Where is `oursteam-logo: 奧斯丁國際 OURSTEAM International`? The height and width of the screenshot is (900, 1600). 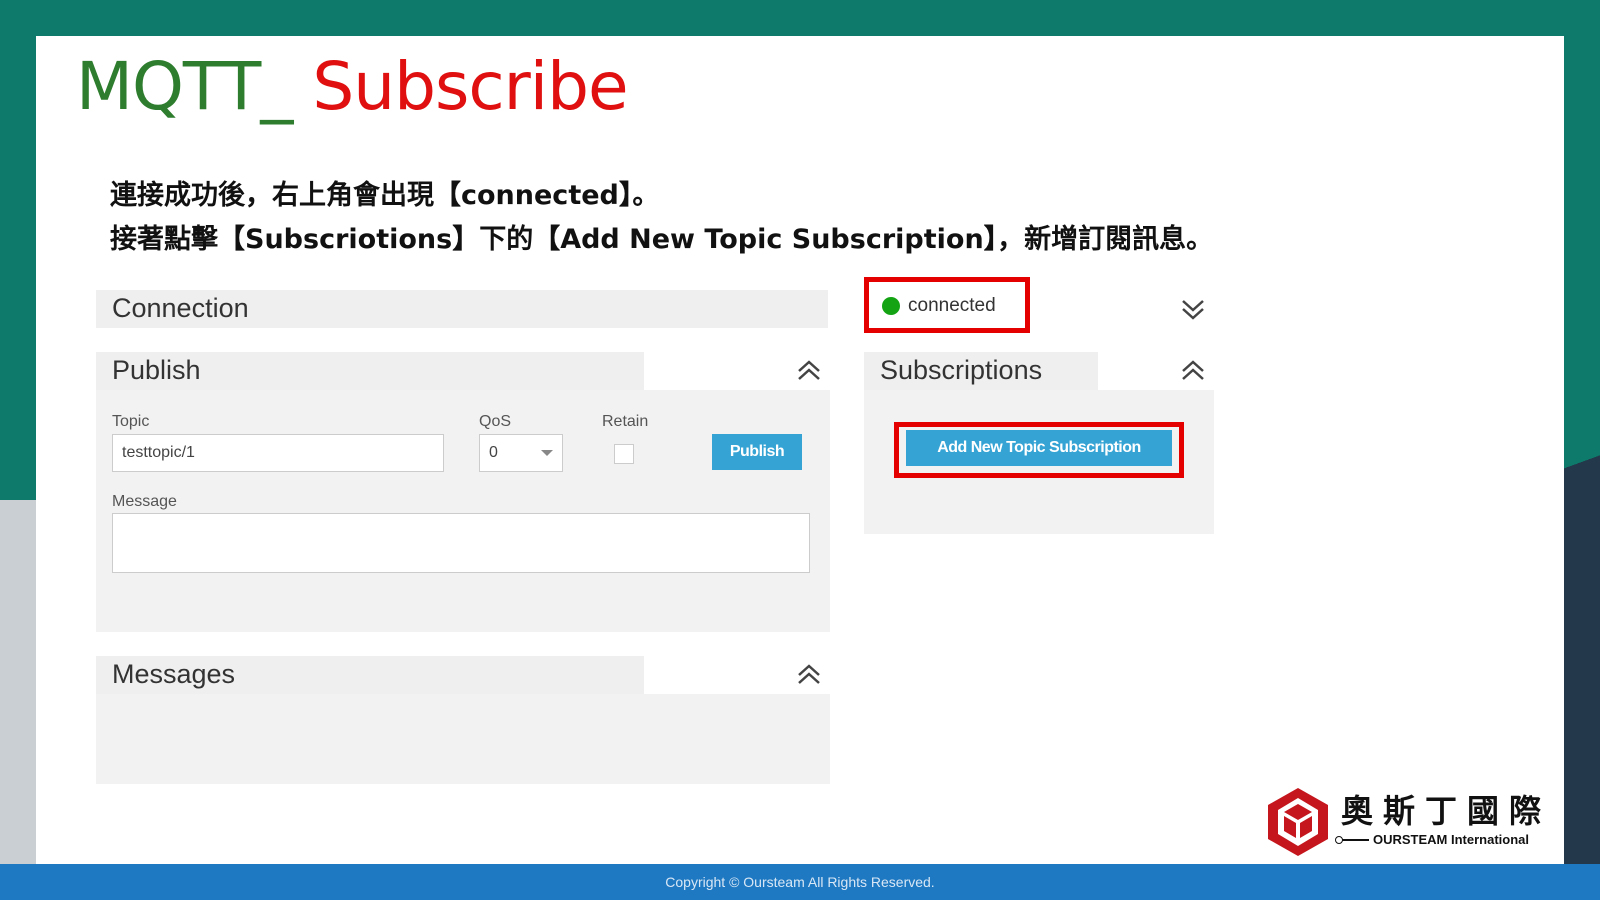
oursteam-logo: 奧斯丁國際 OURSTEAM International is located at coordinates (1410, 822).